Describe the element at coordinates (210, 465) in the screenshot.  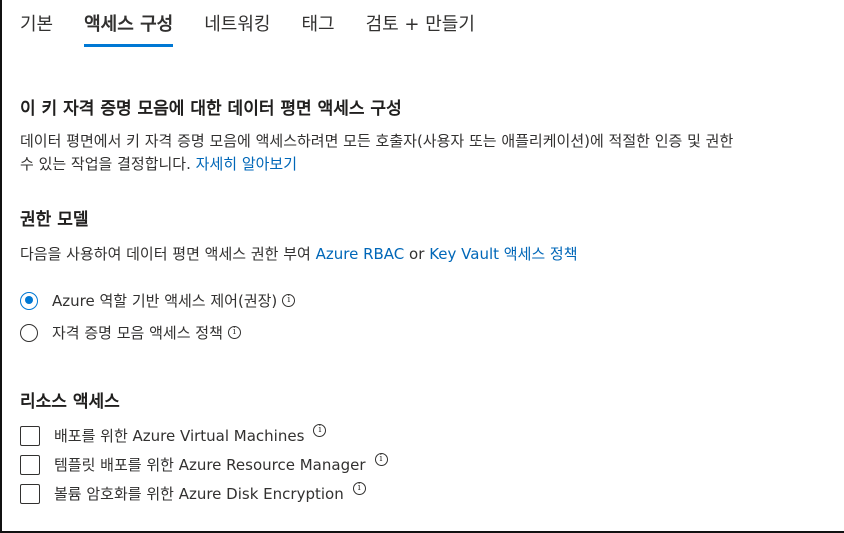
I see `checkbox-arm-label: 템플릿 배포를 위한 Azure Resource Manager` at that location.